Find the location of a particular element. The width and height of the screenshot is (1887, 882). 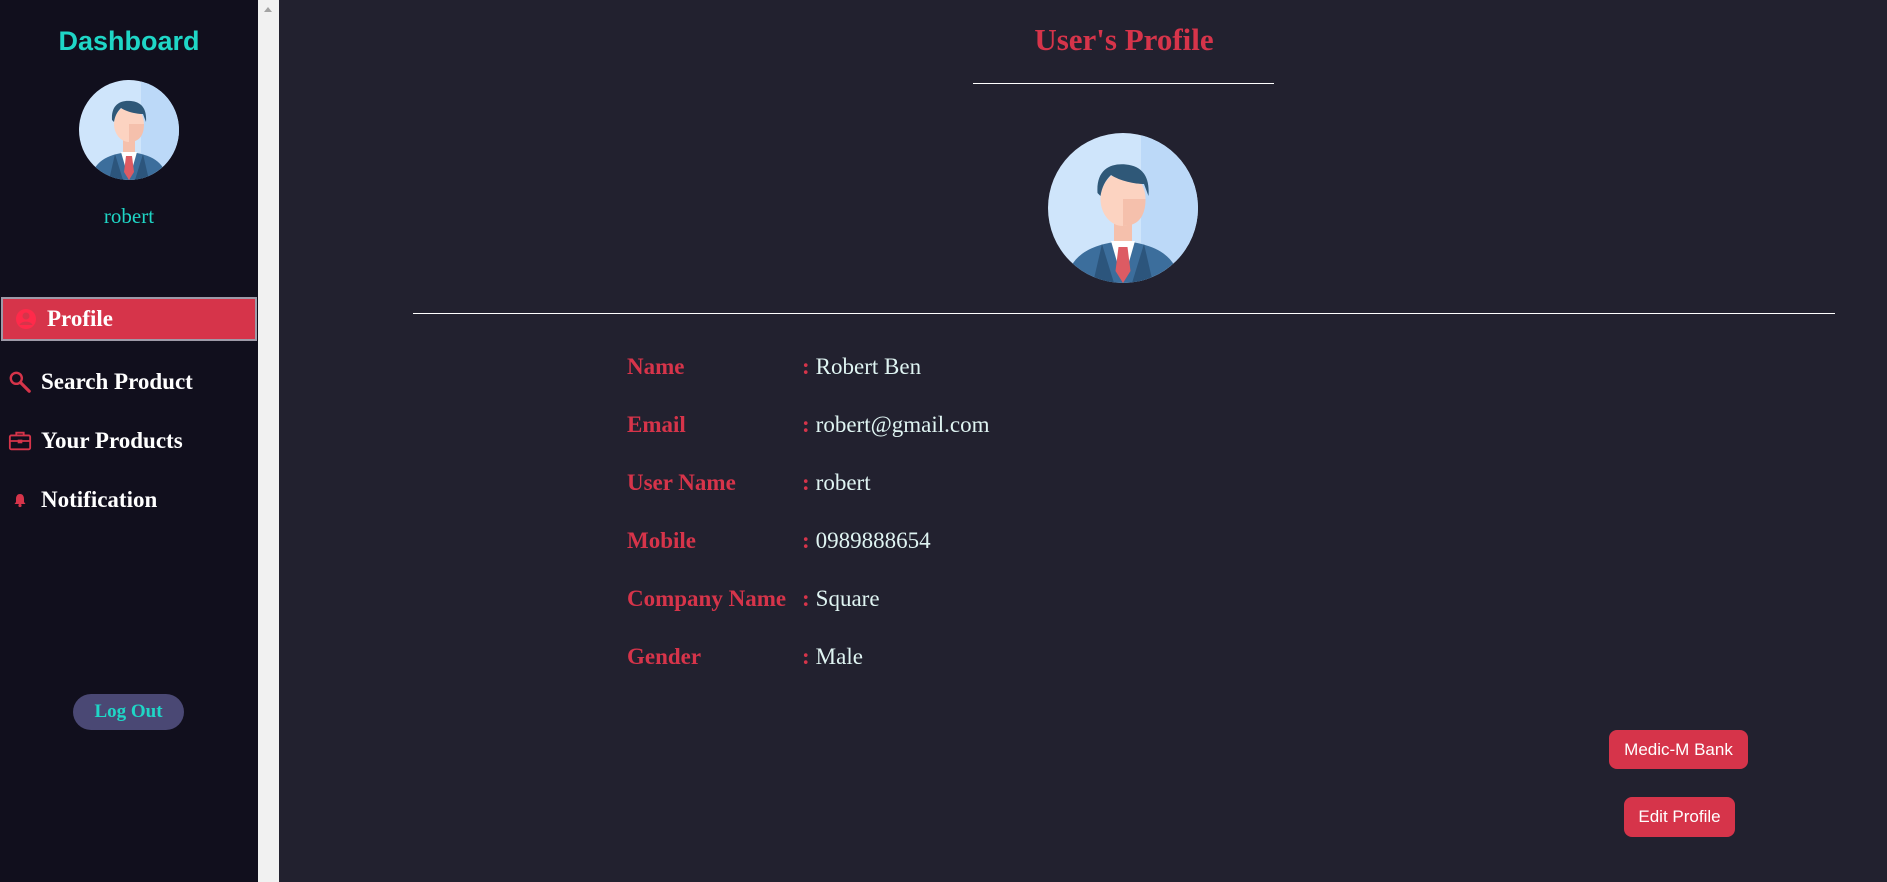

sidebar-item-profile: Profile is located at coordinates (129, 319).